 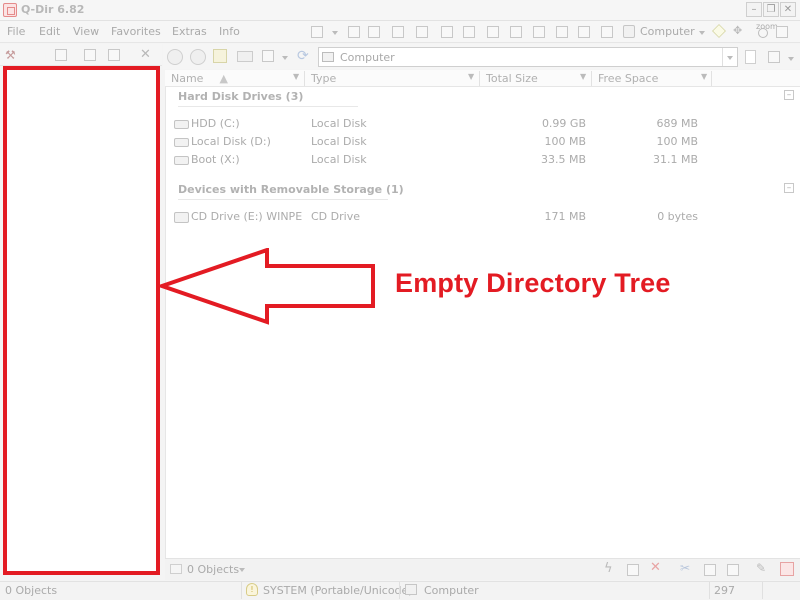 What do you see at coordinates (335, 33) in the screenshot?
I see `layout-dropdown-icon` at bounding box center [335, 33].